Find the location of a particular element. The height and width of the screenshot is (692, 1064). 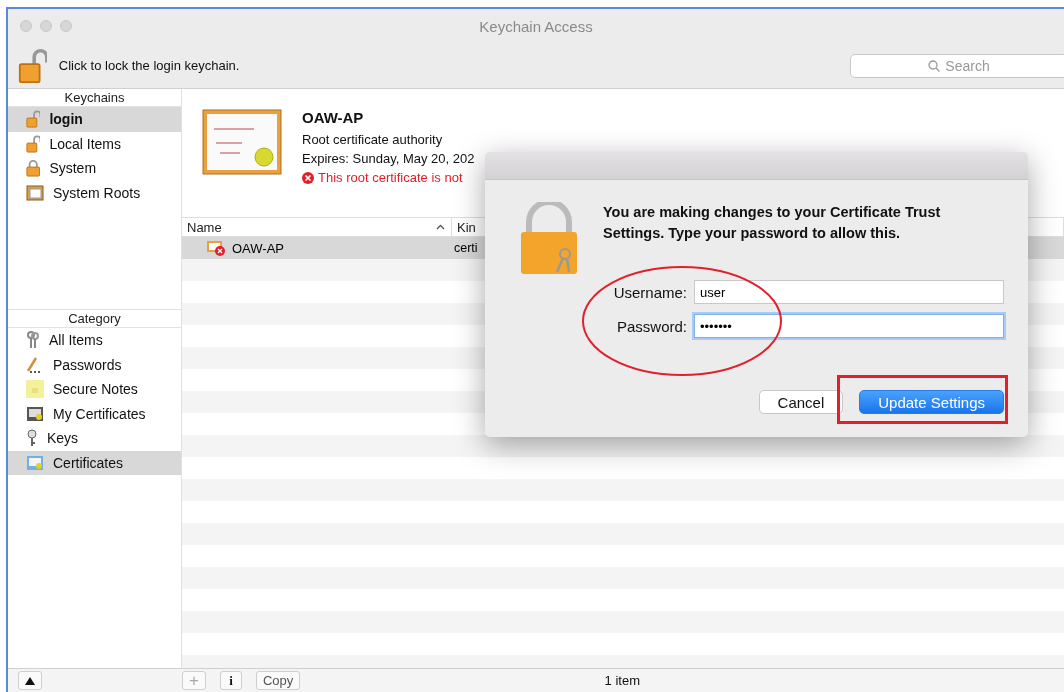

input-field: user is located at coordinates (849, 292).